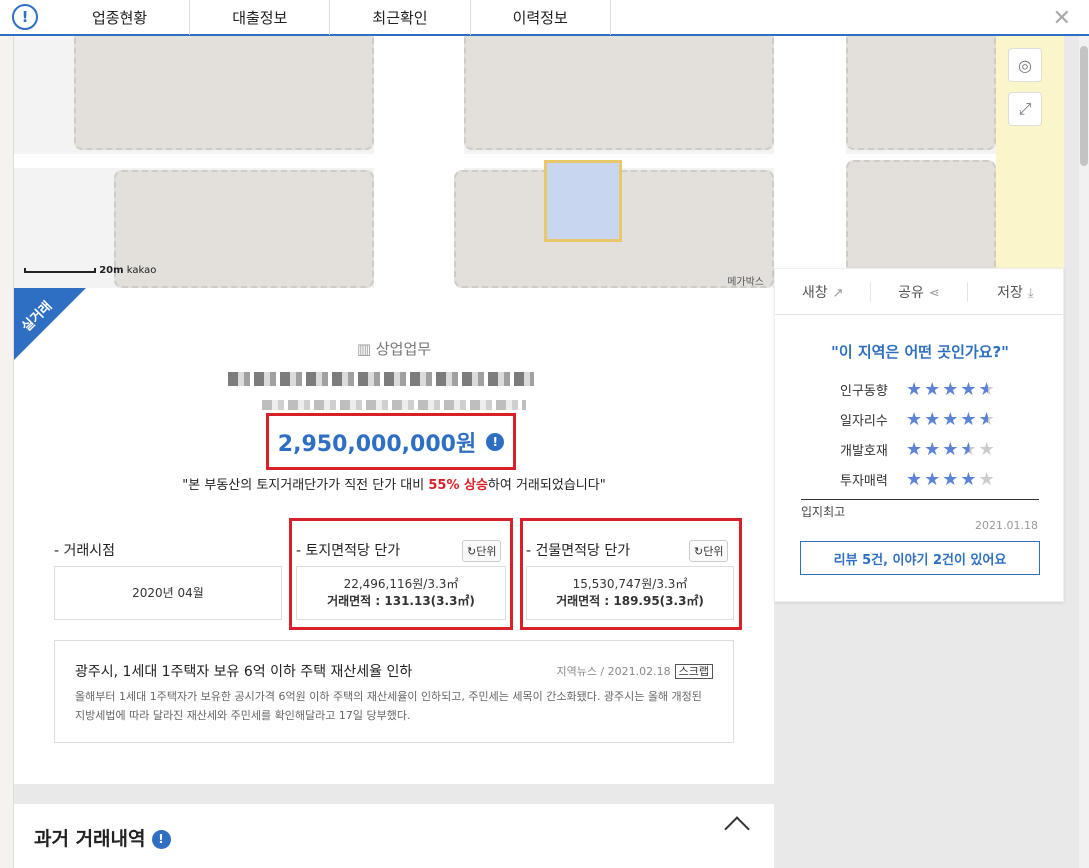 The image size is (1089, 868). I want to click on tab-loan-info: 대출정보, so click(260, 17).